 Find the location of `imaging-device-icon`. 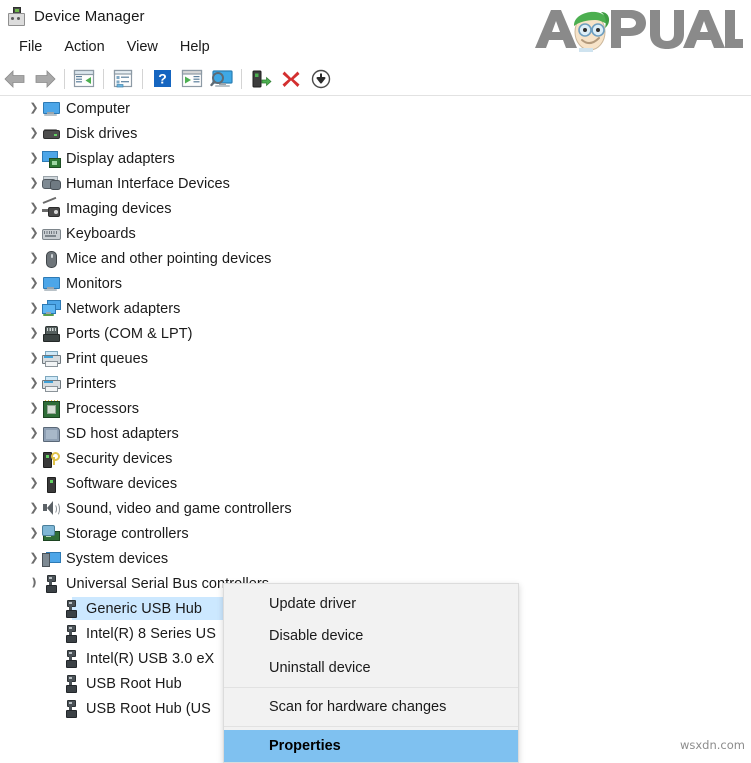

imaging-device-icon is located at coordinates (51, 206).